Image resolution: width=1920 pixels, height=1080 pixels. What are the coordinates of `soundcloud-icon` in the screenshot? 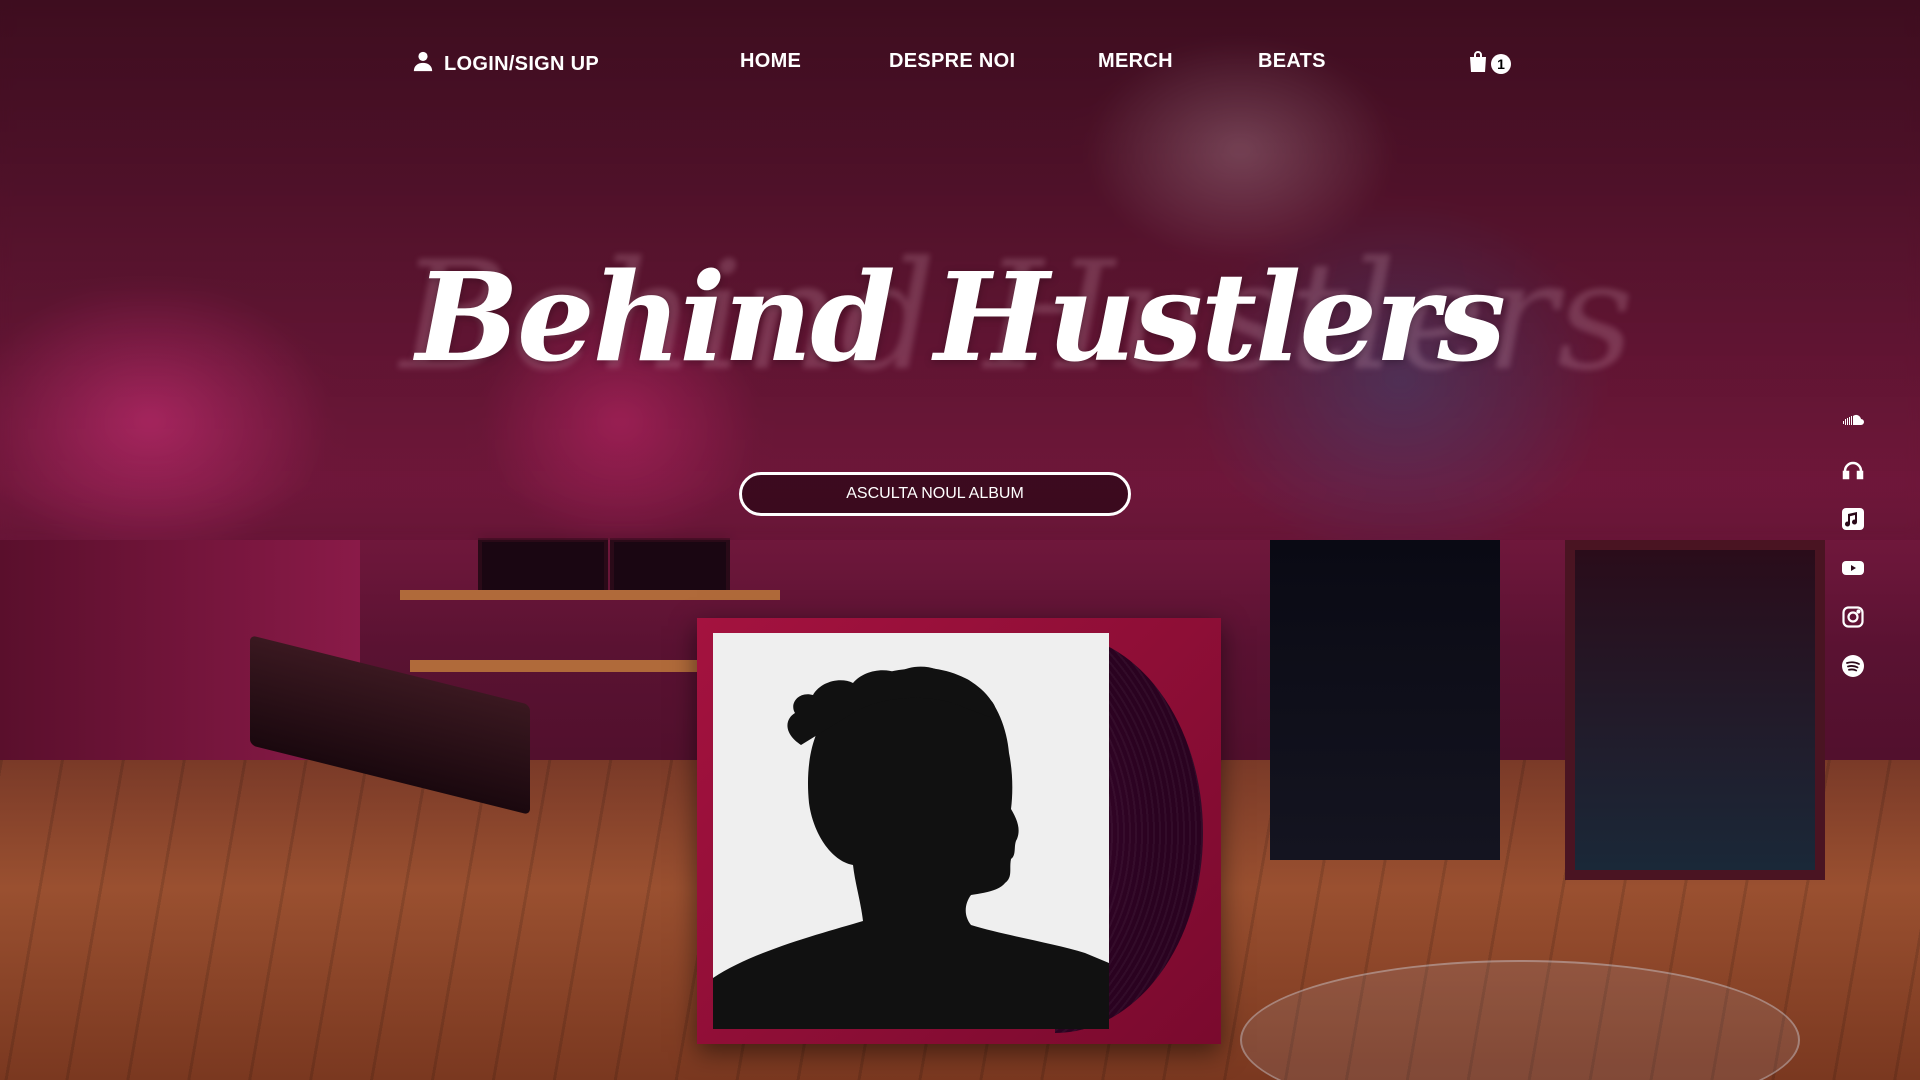 It's located at (1853, 421).